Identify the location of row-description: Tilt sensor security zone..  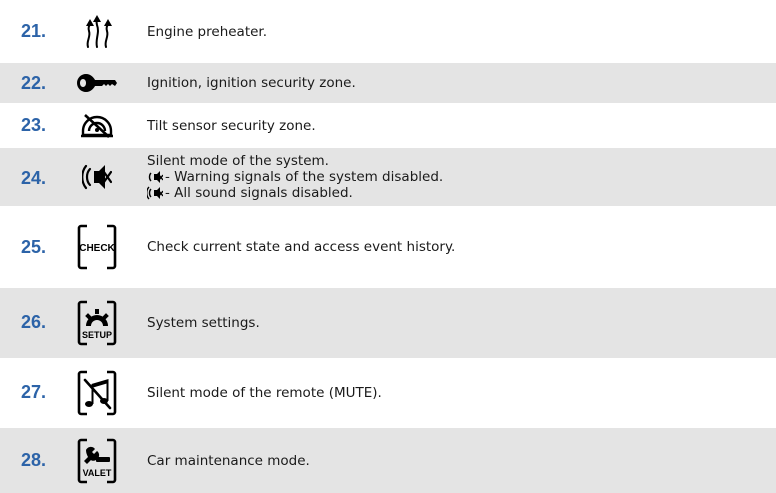
(231, 126).